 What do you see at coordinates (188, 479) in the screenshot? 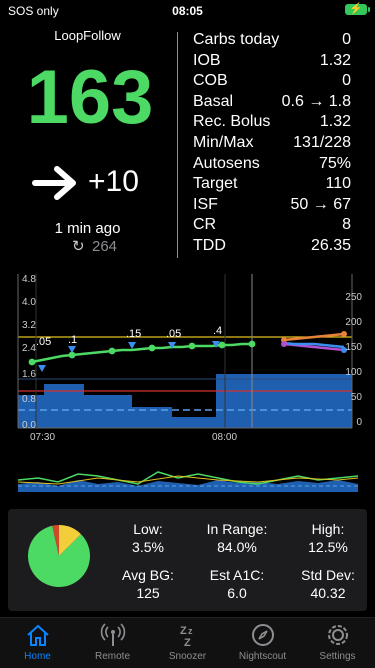
I see `overview-chart` at bounding box center [188, 479].